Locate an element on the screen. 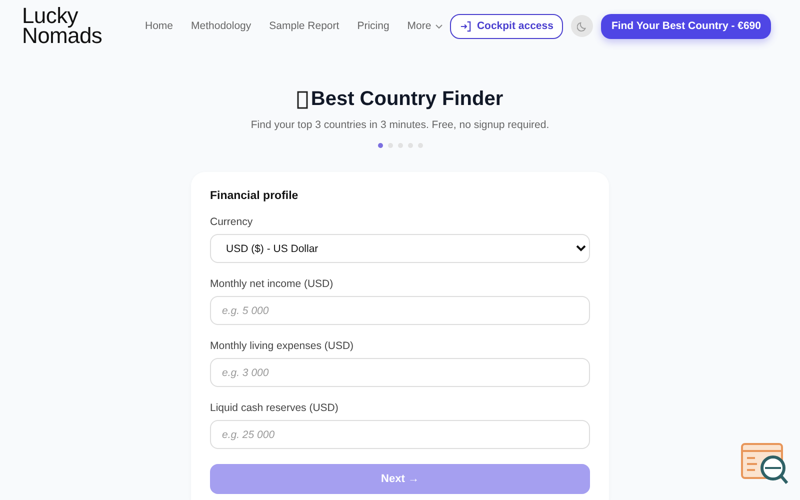  moon-icon is located at coordinates (582, 26).